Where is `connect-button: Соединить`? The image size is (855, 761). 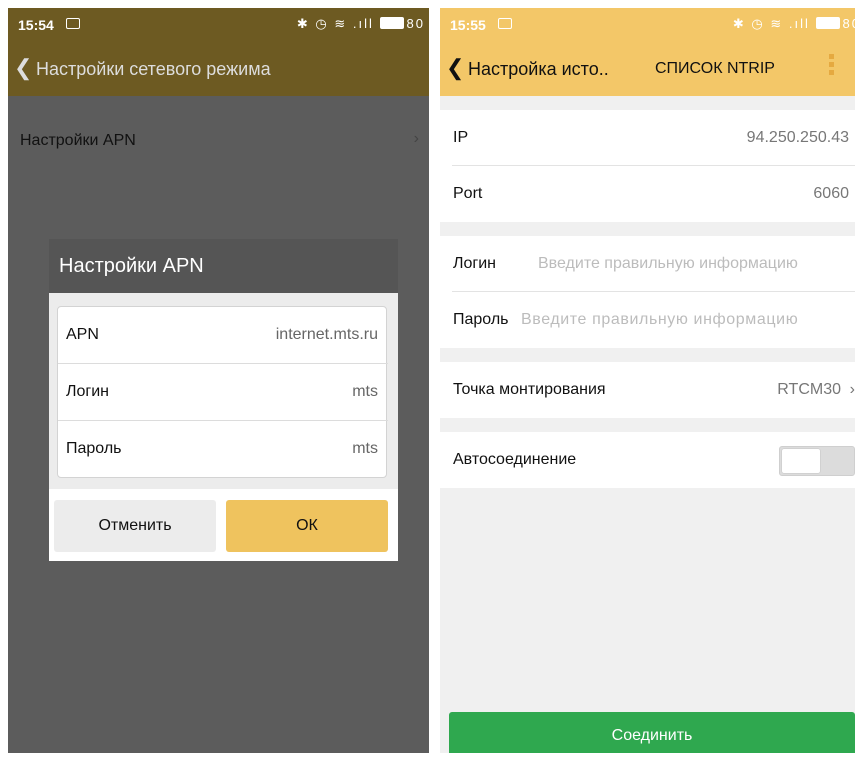 connect-button: Соединить is located at coordinates (652, 732).